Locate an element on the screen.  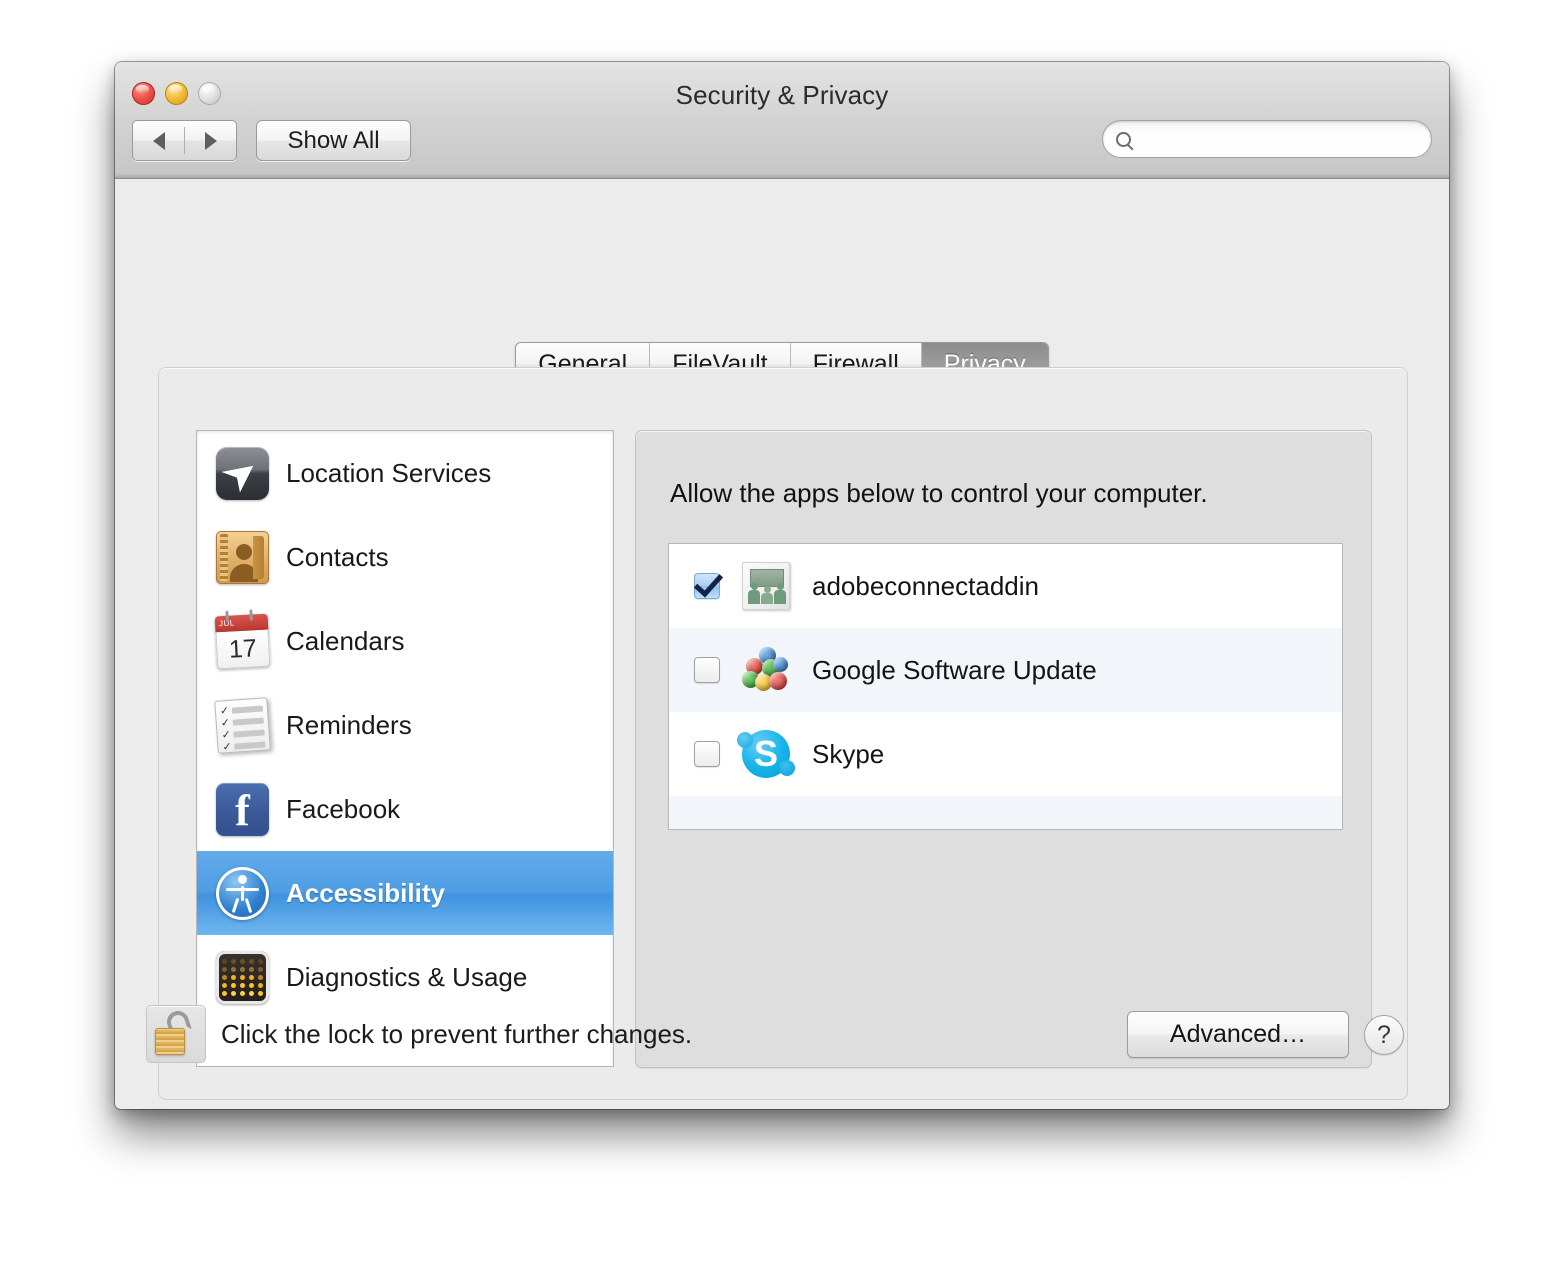
window-titlebar: Security & Privacy Show All is located at coordinates (782, 120).